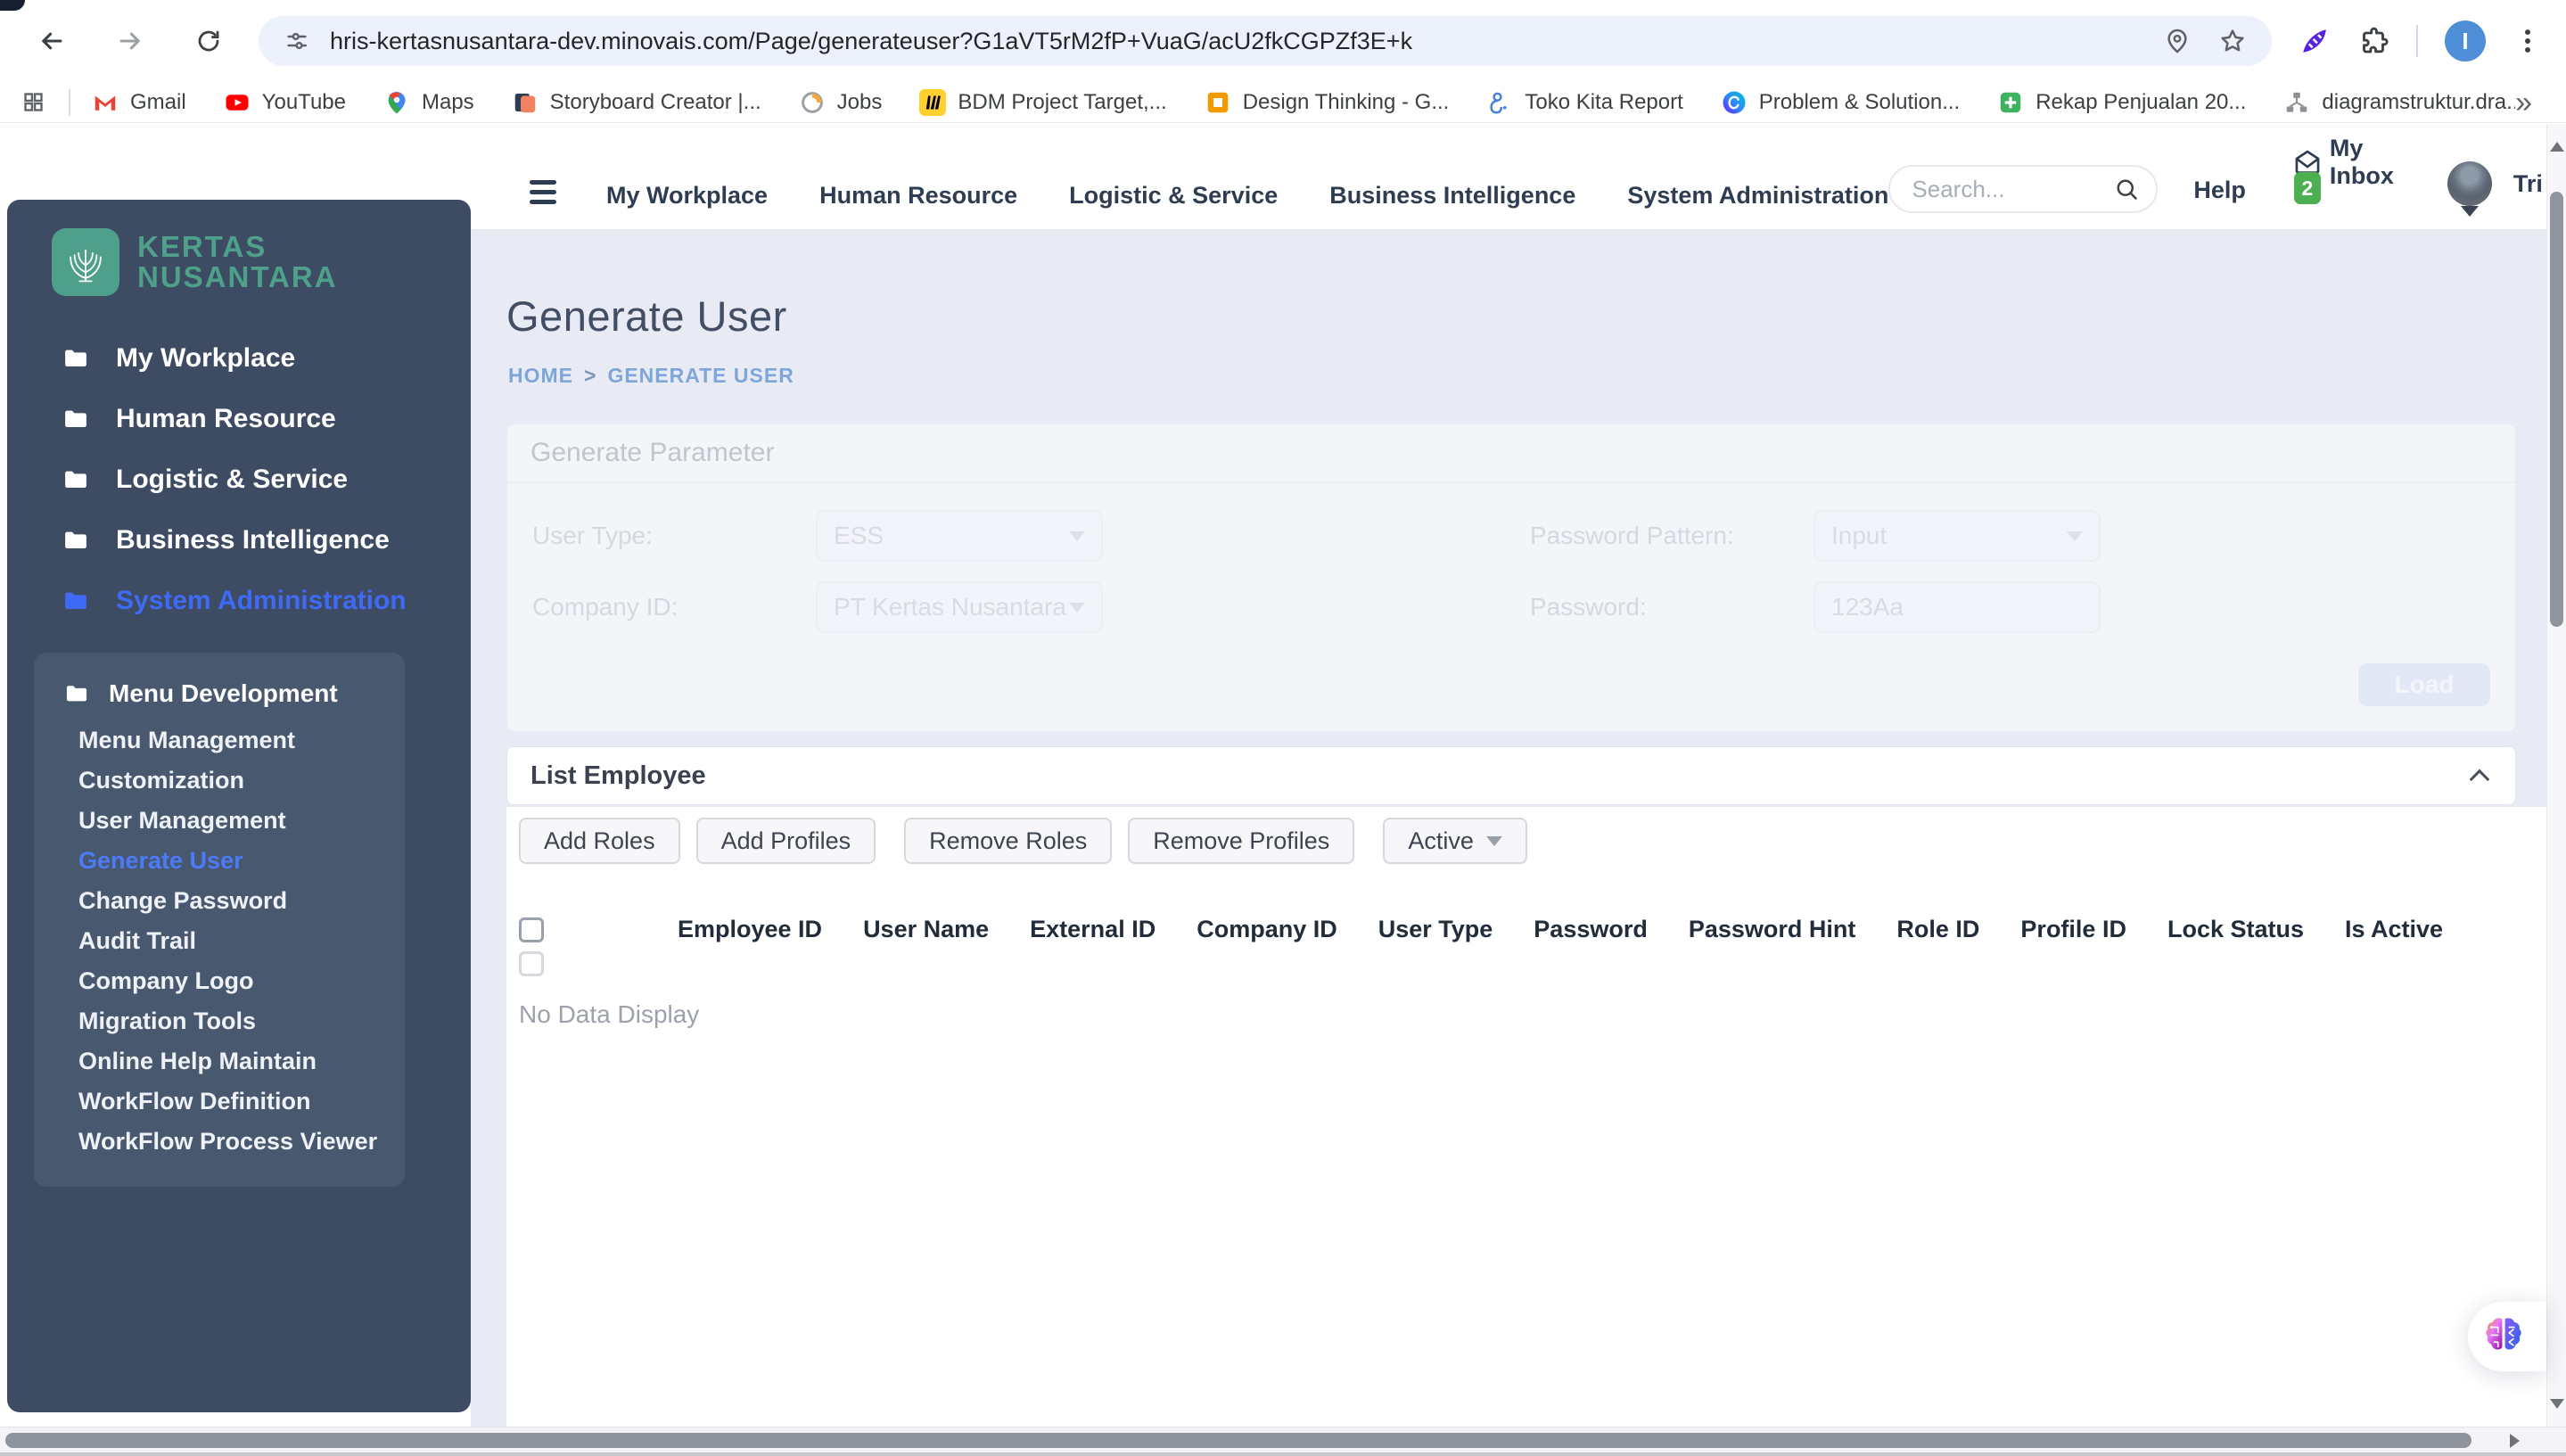  Describe the element at coordinates (2469, 183) in the screenshot. I see `avatar` at that location.